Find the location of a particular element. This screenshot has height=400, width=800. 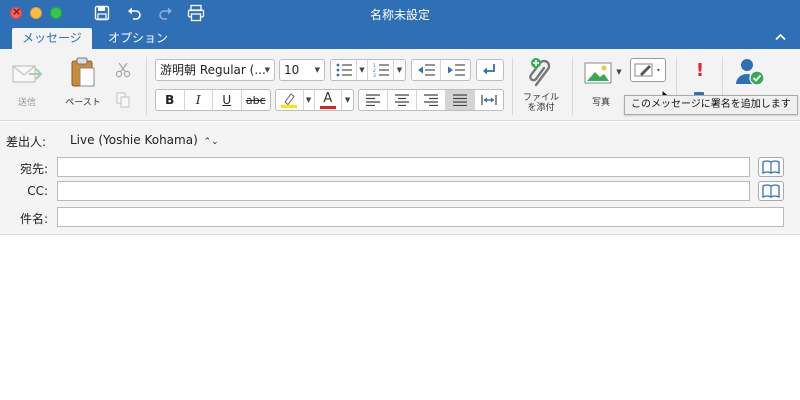

attach-file-button is located at coordinates (541, 72).